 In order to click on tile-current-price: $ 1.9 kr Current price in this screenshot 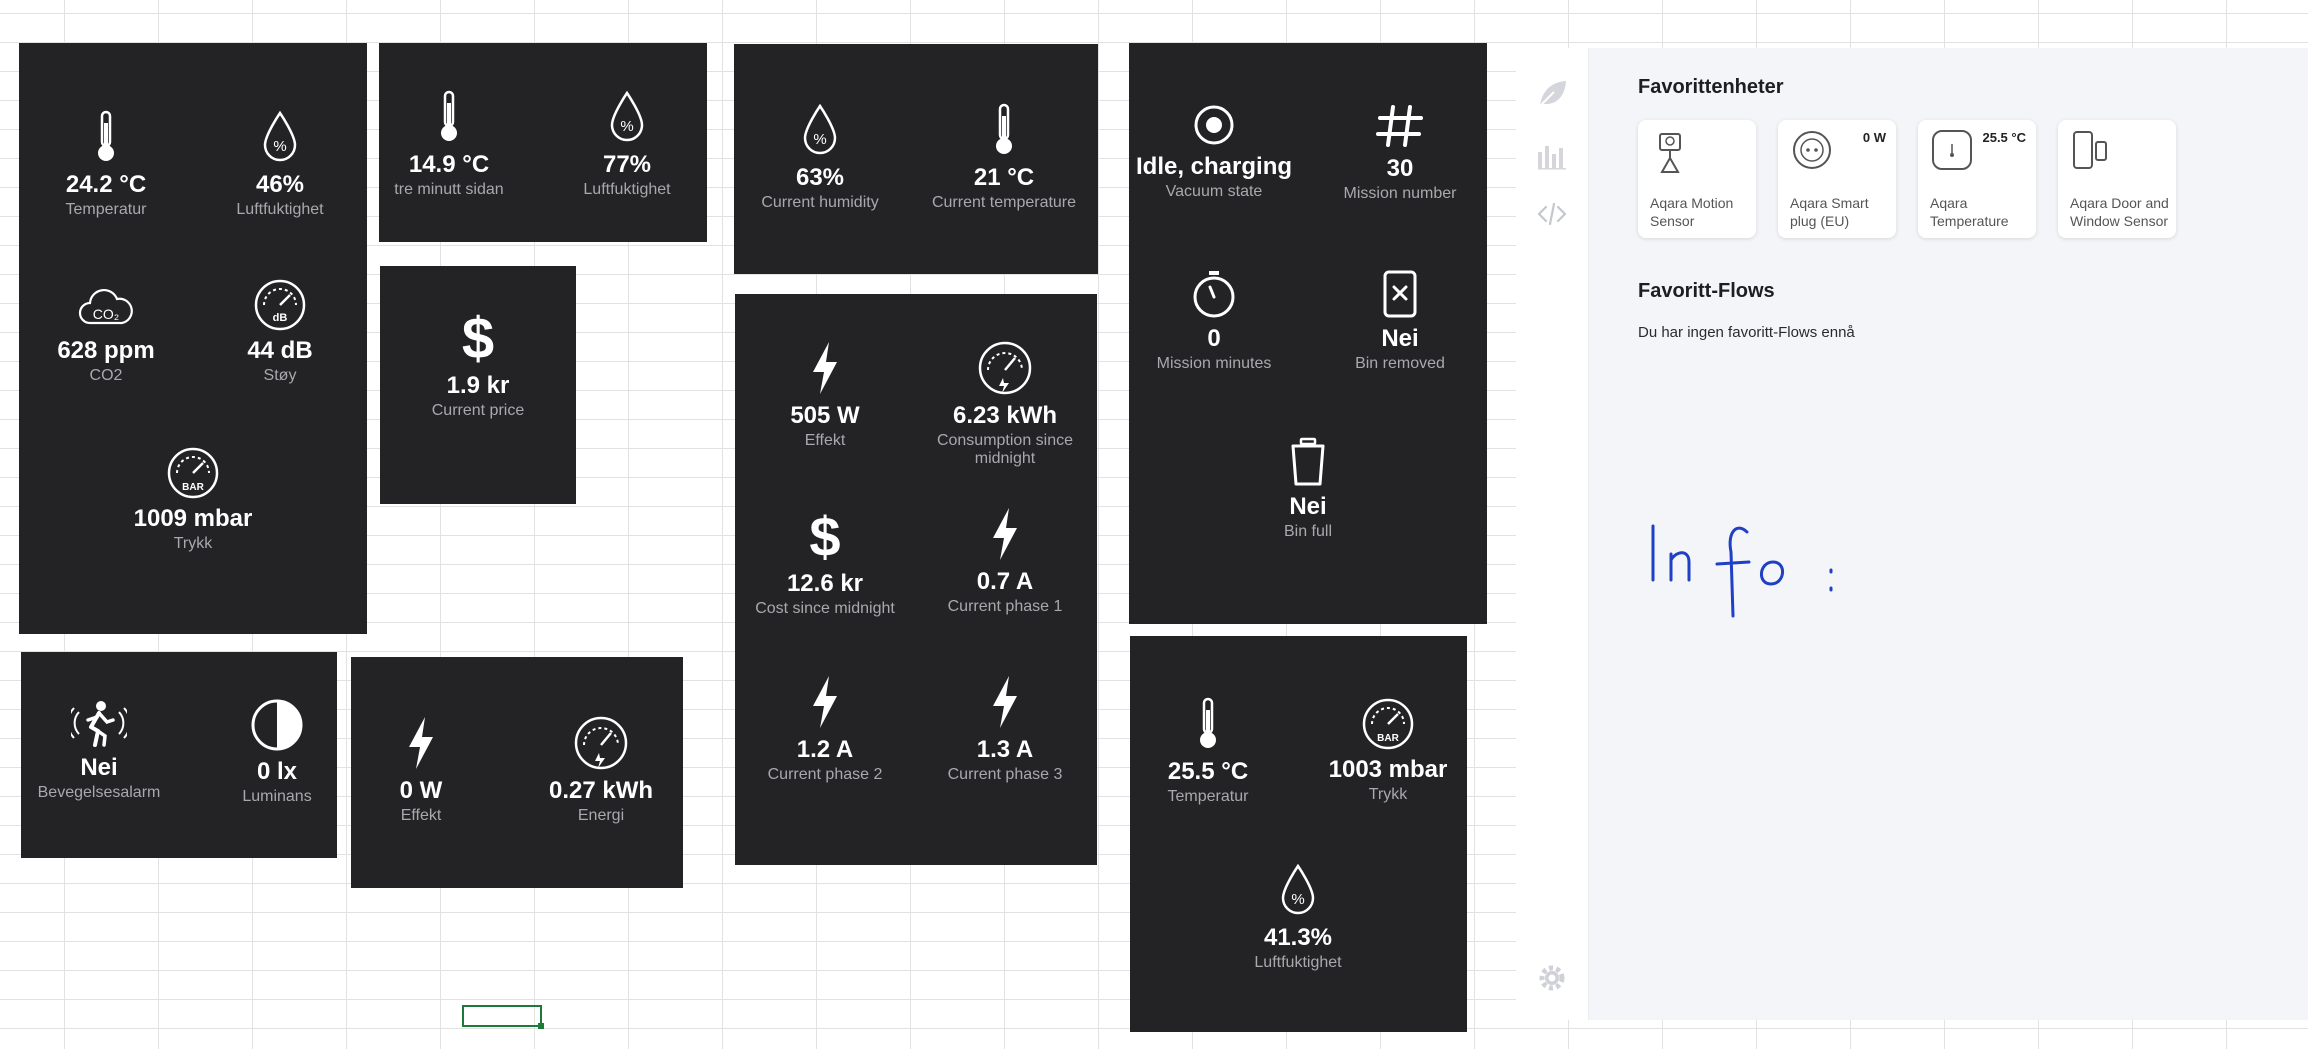, I will do `click(478, 363)`.